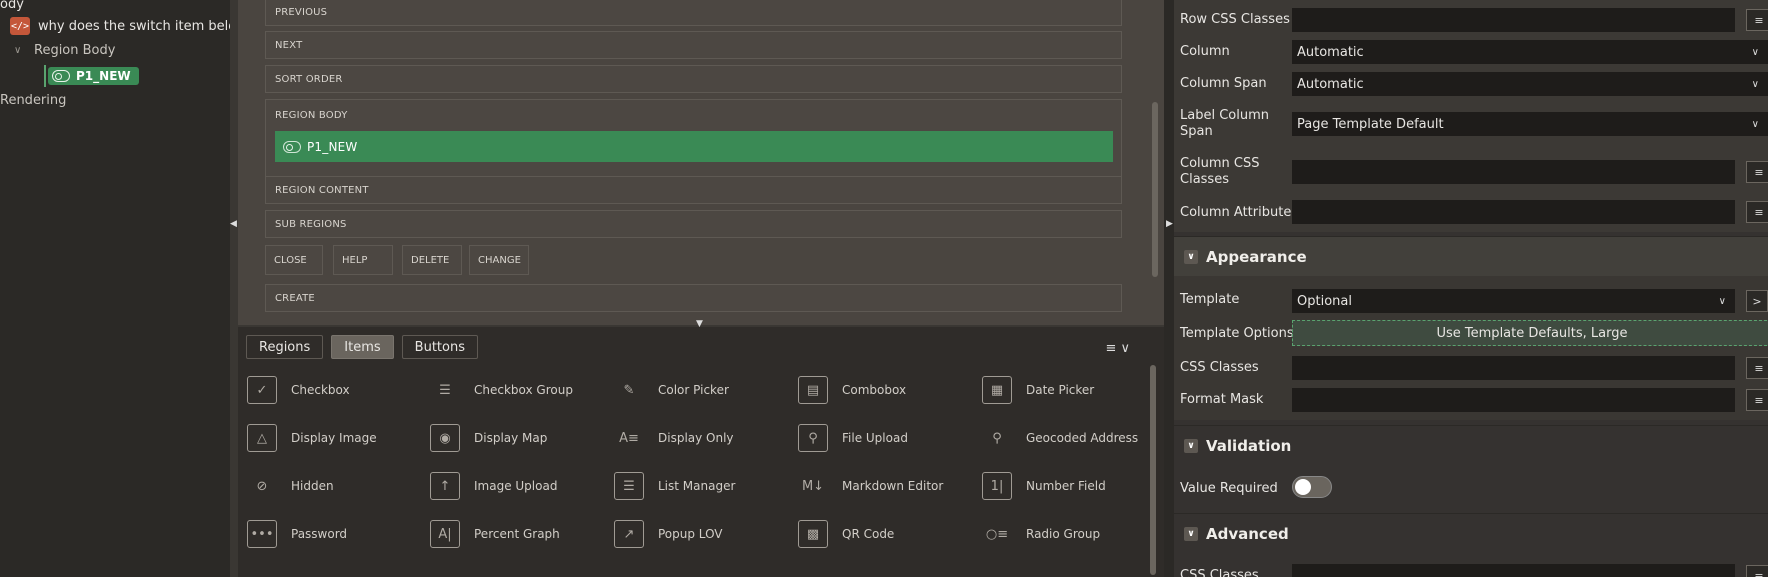 This screenshot has height=577, width=1768. I want to click on go-to-template-icon: >, so click(1757, 301).